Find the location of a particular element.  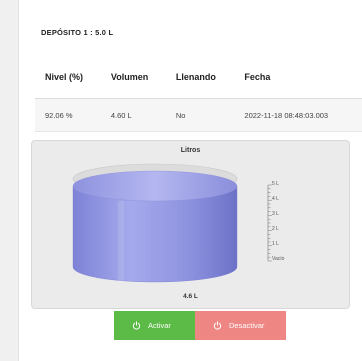

column-header-filling: Llenando is located at coordinates (200, 77).